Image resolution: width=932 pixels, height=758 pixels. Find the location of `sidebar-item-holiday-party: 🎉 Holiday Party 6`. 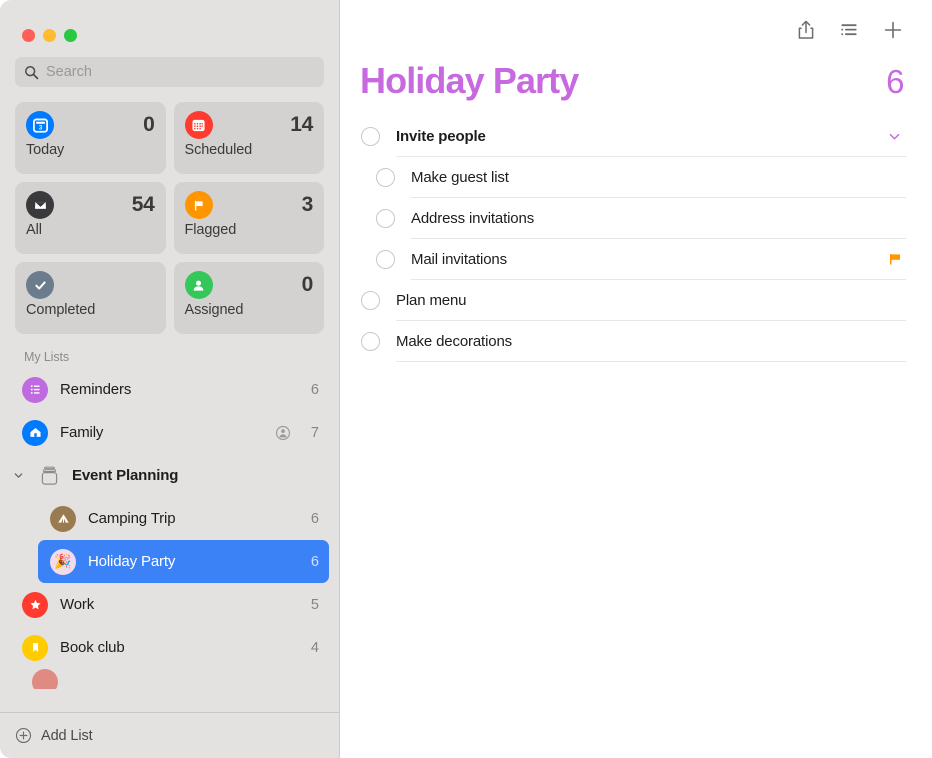

sidebar-item-holiday-party: 🎉 Holiday Party 6 is located at coordinates (183, 561).